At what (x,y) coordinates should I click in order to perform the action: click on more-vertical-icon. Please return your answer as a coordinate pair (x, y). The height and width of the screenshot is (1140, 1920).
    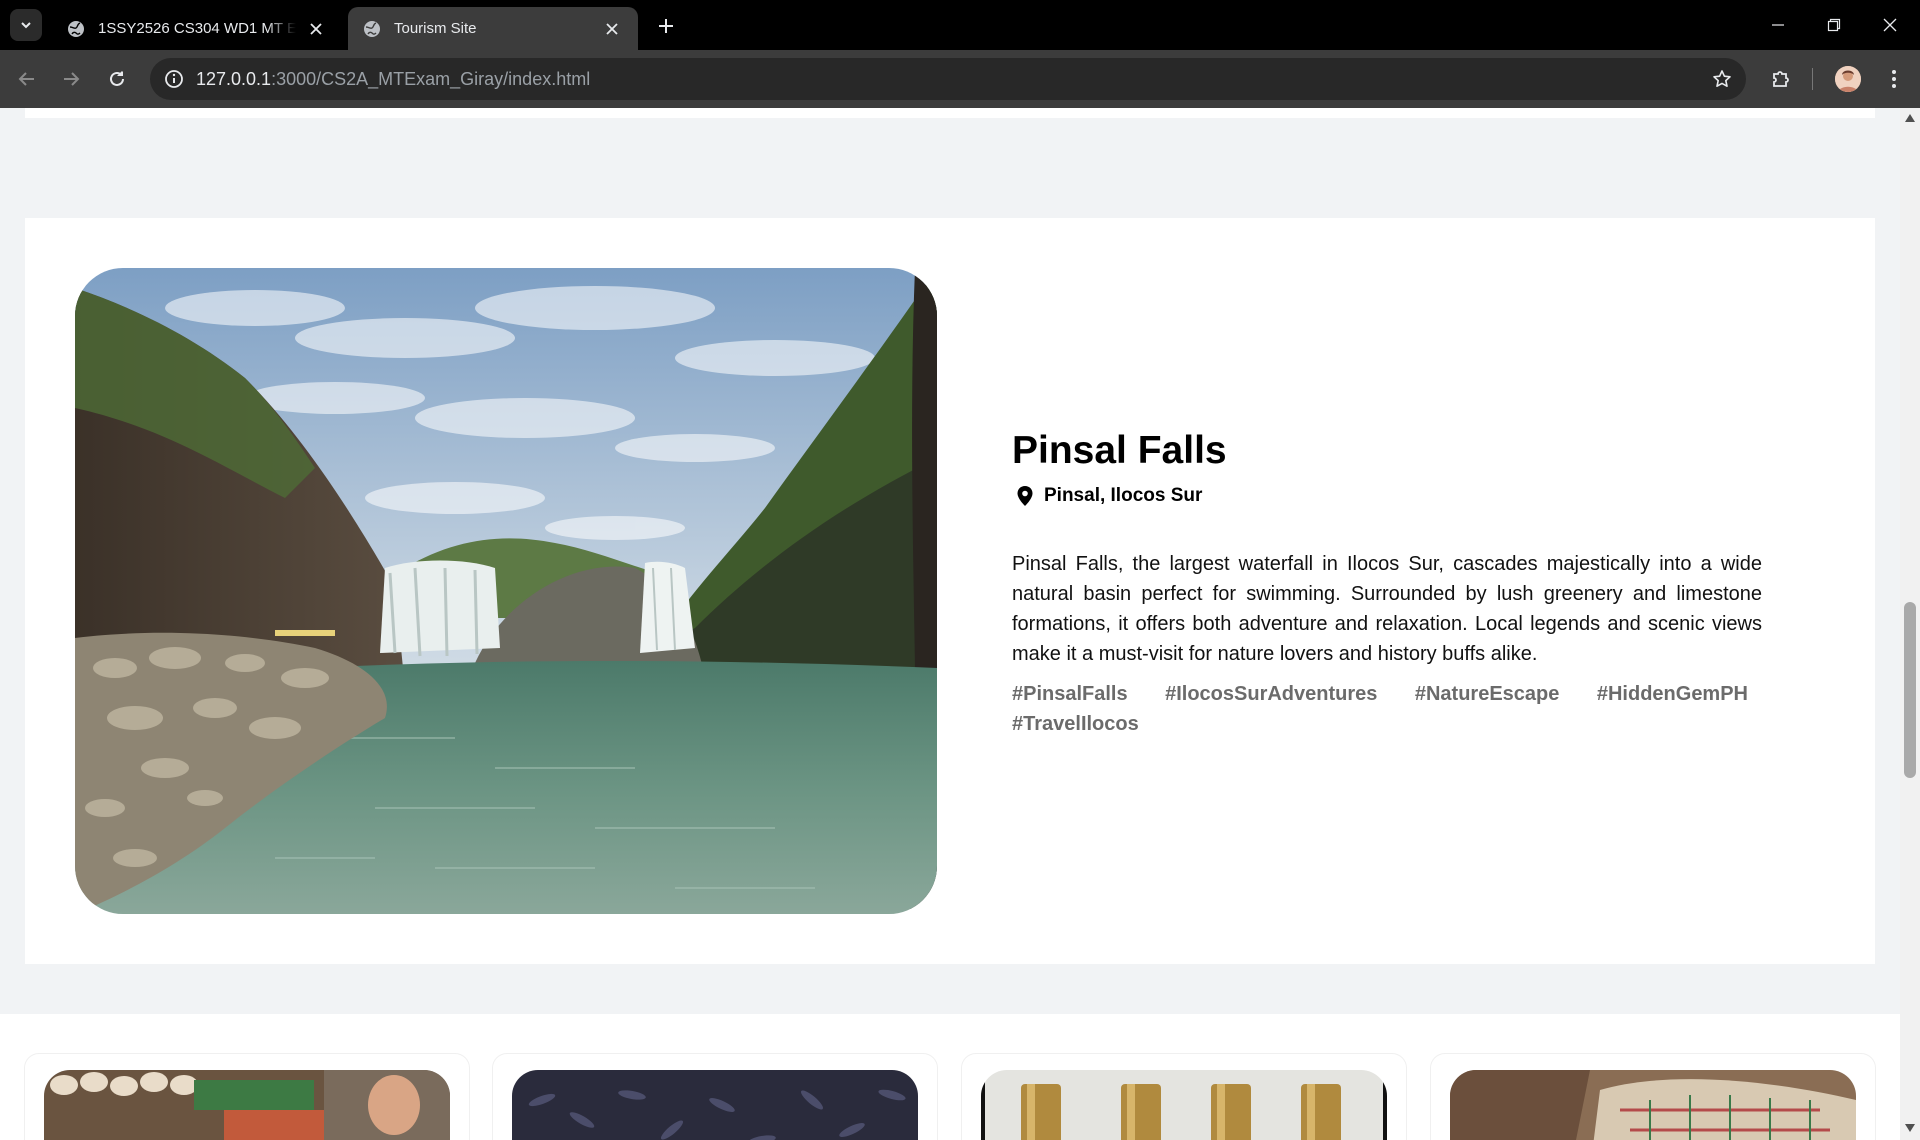
    Looking at the image, I should click on (1894, 79).